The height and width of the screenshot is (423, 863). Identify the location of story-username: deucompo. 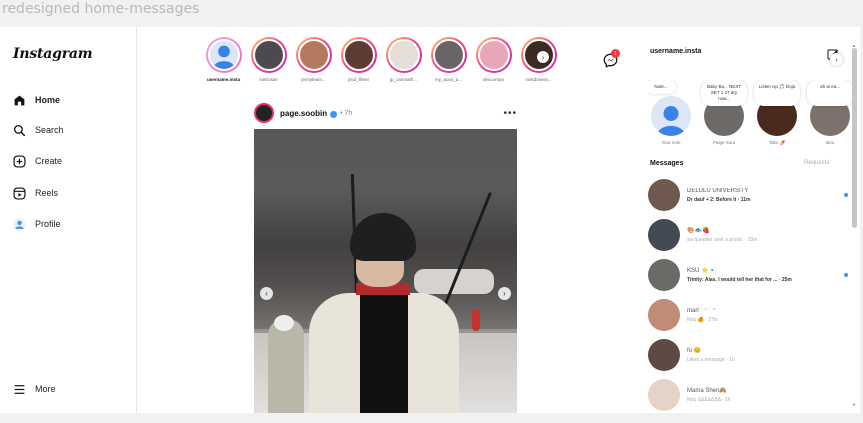
(493, 79).